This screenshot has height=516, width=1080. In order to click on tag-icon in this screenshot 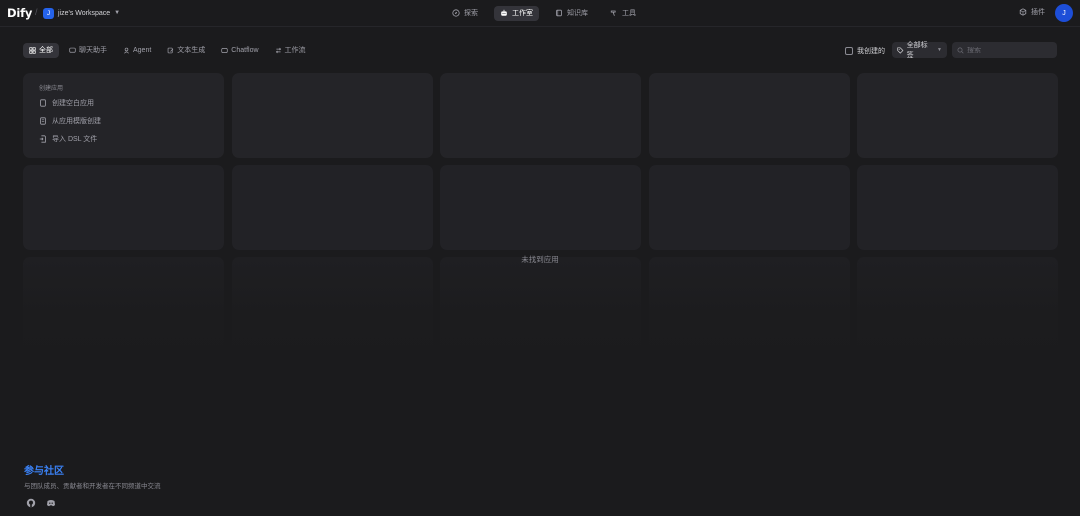, I will do `click(900, 50)`.